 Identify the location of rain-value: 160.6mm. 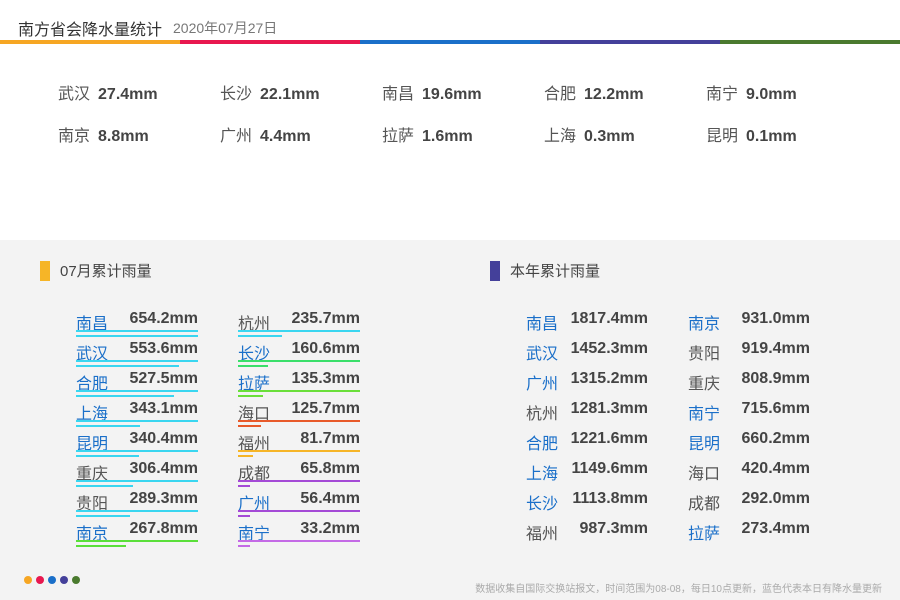
(326, 348).